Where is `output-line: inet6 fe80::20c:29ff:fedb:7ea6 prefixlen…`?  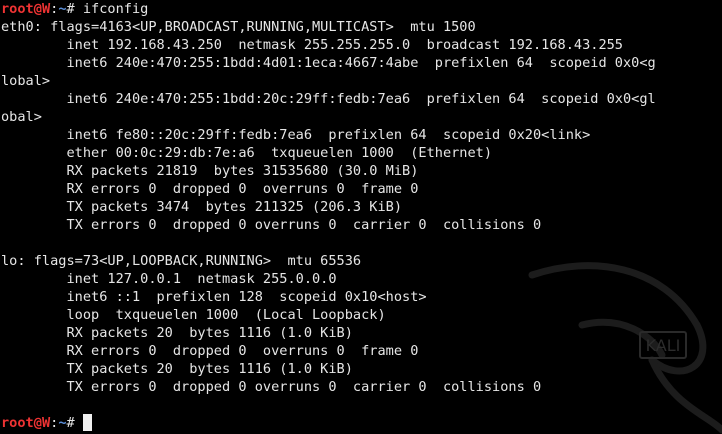
output-line: inet6 fe80::20c:29ff:fedb:7ea6 prefixlen… is located at coordinates (296, 135).